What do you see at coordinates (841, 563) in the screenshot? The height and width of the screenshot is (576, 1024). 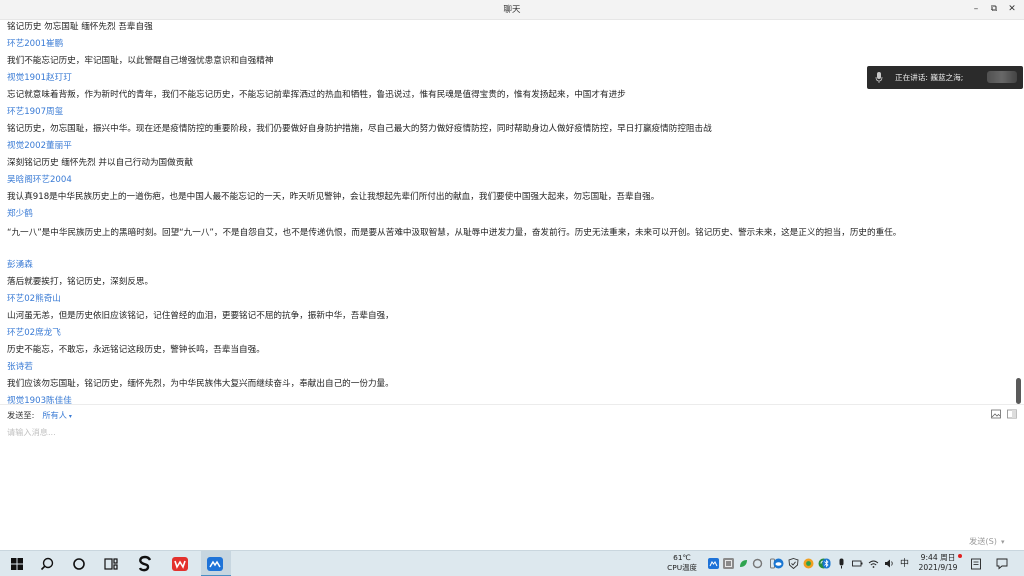 I see `microphone-tray-icon` at bounding box center [841, 563].